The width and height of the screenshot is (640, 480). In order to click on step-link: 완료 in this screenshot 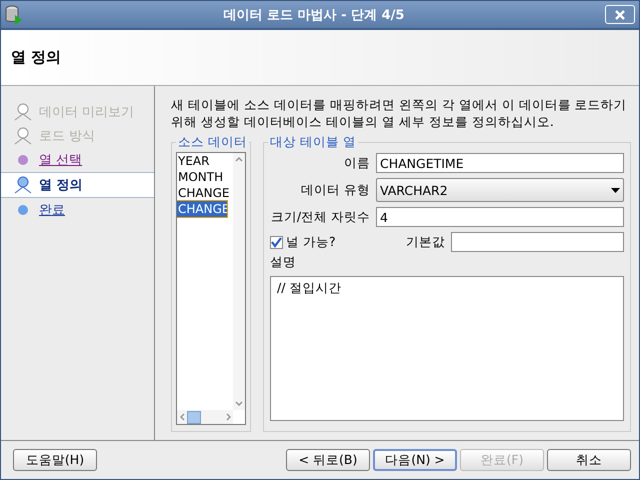, I will do `click(52, 210)`.